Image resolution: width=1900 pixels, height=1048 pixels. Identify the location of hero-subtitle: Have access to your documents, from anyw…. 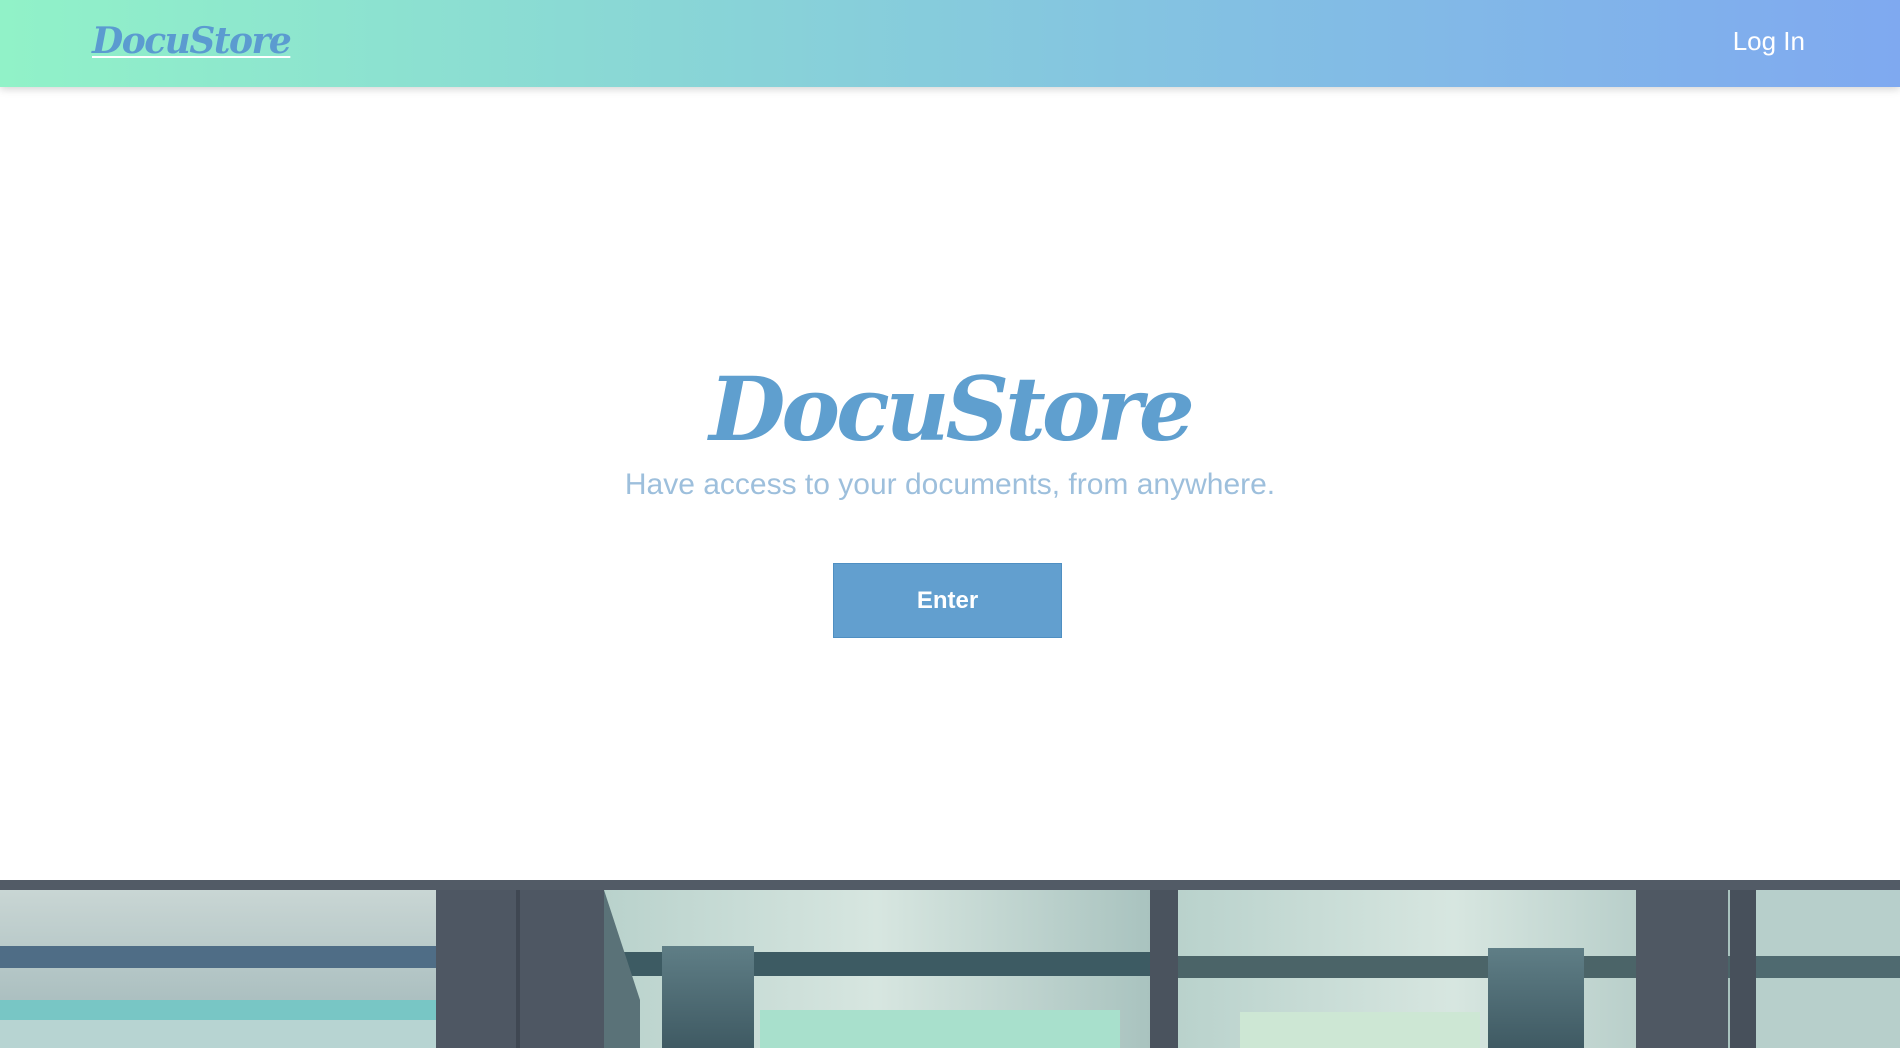
(950, 484).